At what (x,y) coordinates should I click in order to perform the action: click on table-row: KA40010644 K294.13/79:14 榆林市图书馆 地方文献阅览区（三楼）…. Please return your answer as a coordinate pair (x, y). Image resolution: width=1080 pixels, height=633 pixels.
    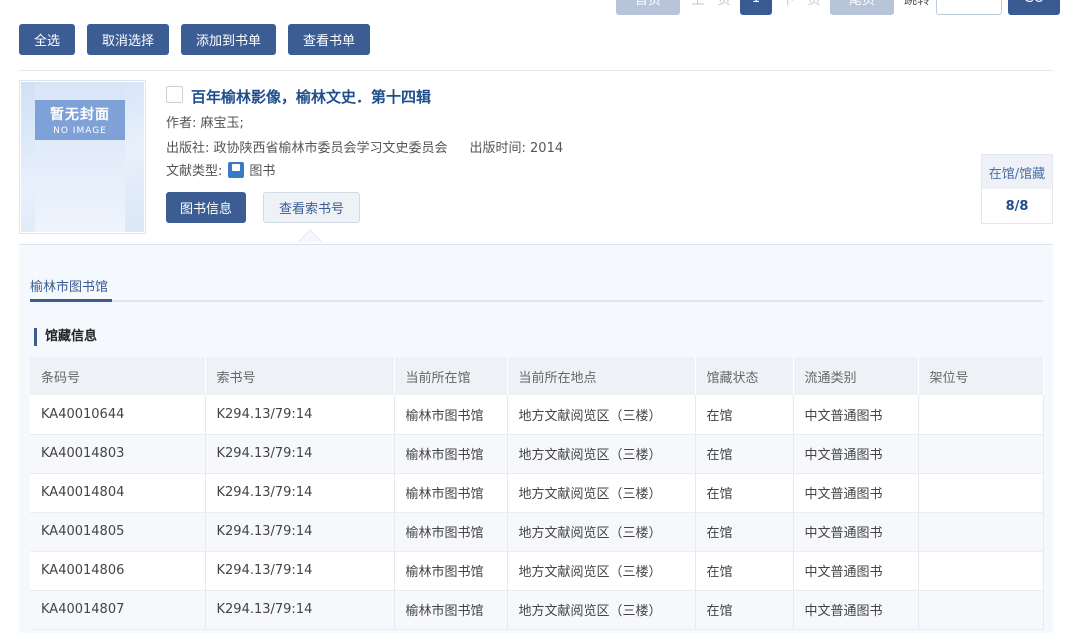
    Looking at the image, I should click on (537, 415).